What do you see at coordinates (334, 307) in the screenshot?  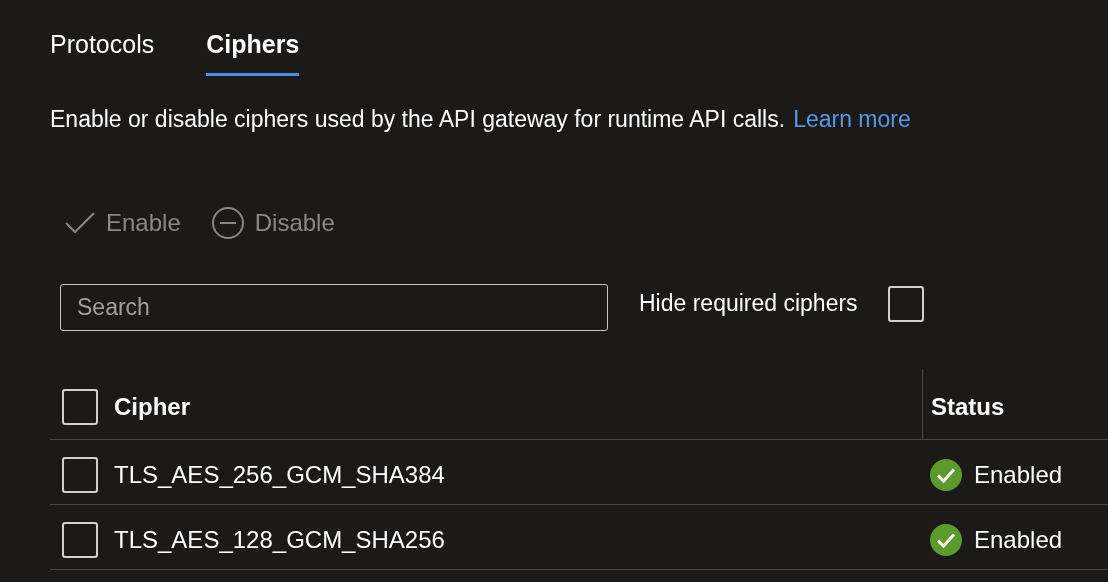 I see `search-field: Search` at bounding box center [334, 307].